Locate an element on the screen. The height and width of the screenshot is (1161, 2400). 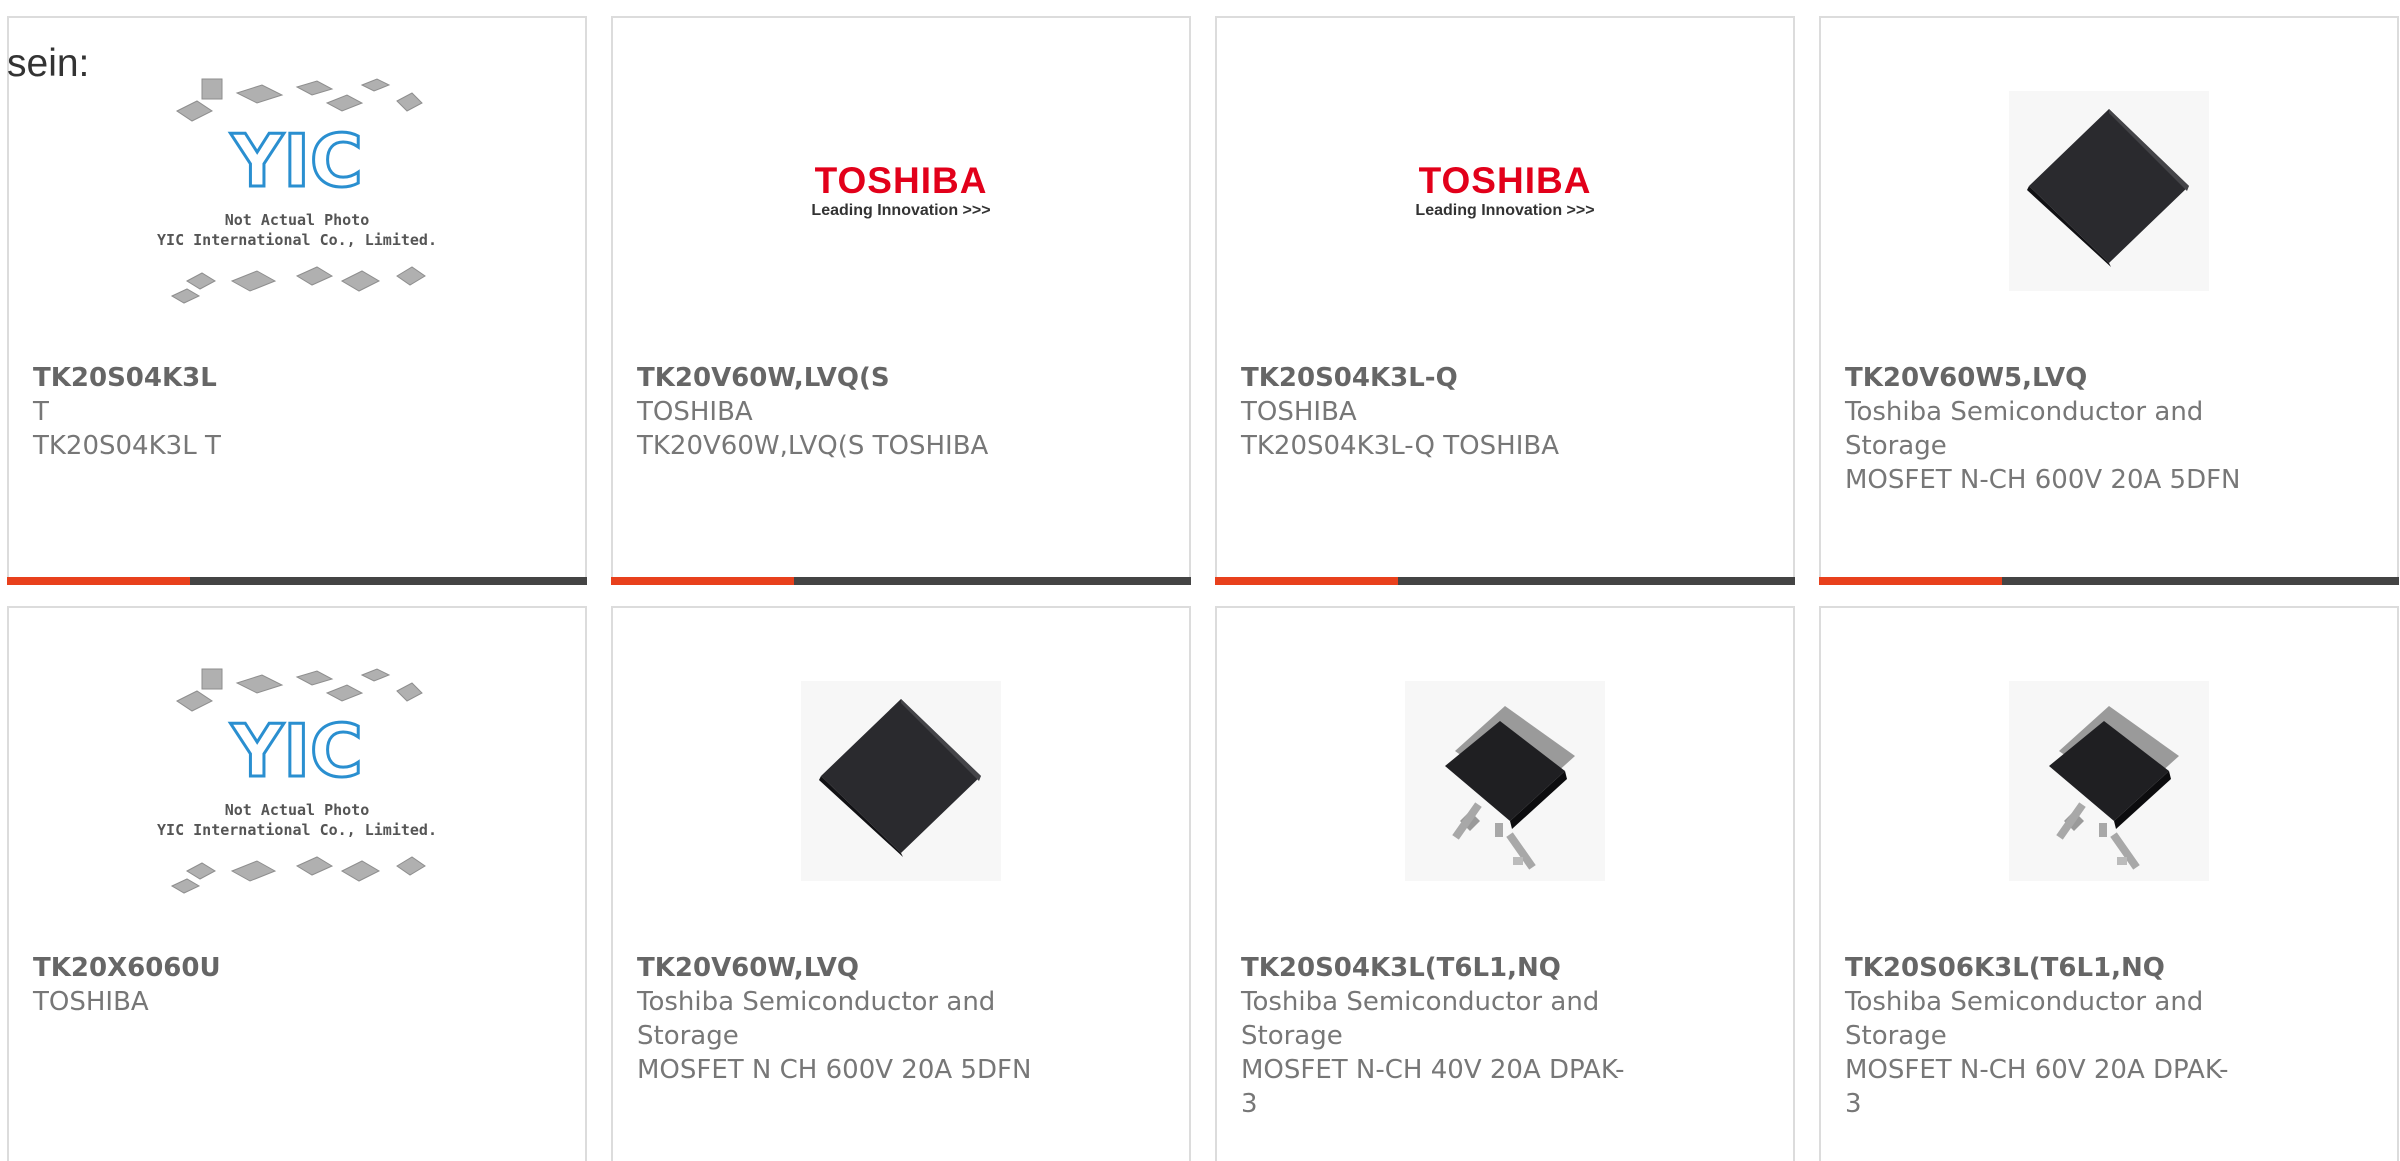
product-detail-line: MOSFET N-CH 40V 20A DPAK-3 is located at coordinates (1433, 1087).